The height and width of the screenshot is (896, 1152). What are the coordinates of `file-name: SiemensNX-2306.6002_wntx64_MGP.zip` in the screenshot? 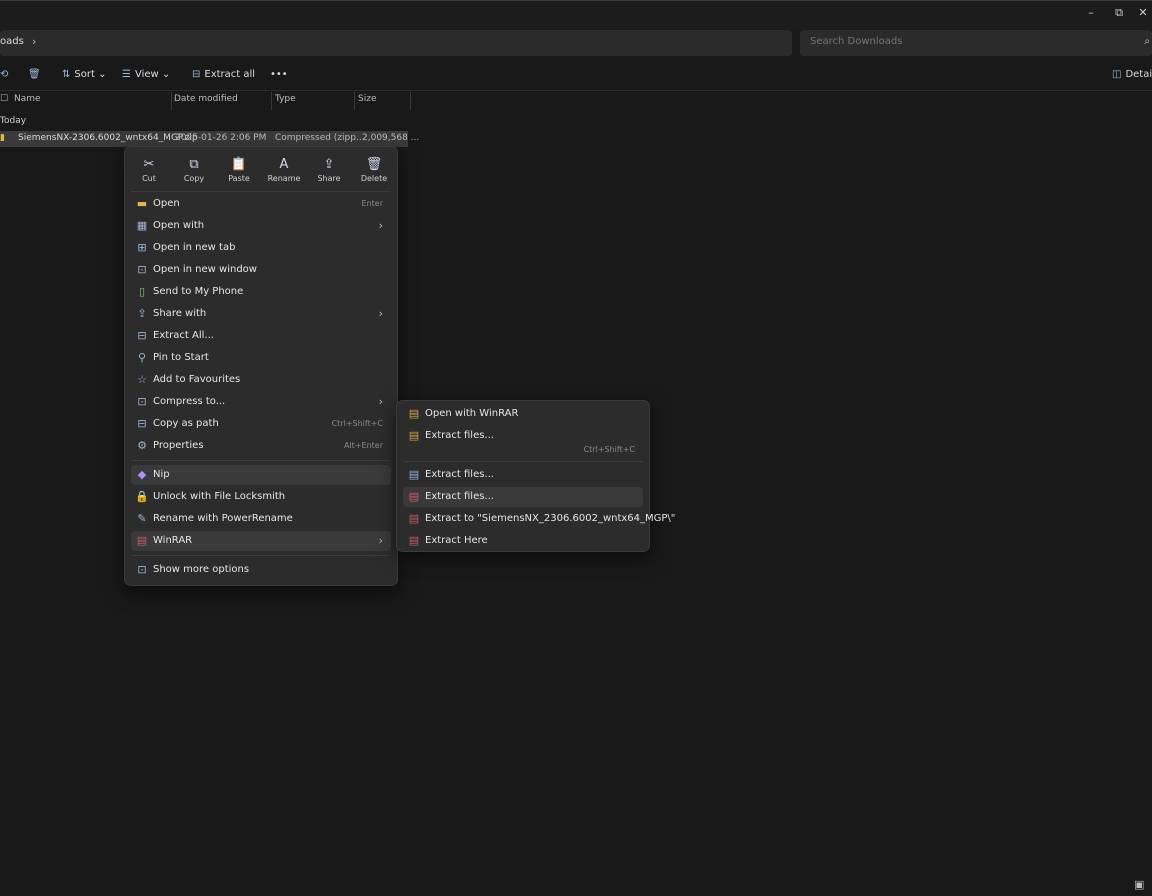 It's located at (108, 138).